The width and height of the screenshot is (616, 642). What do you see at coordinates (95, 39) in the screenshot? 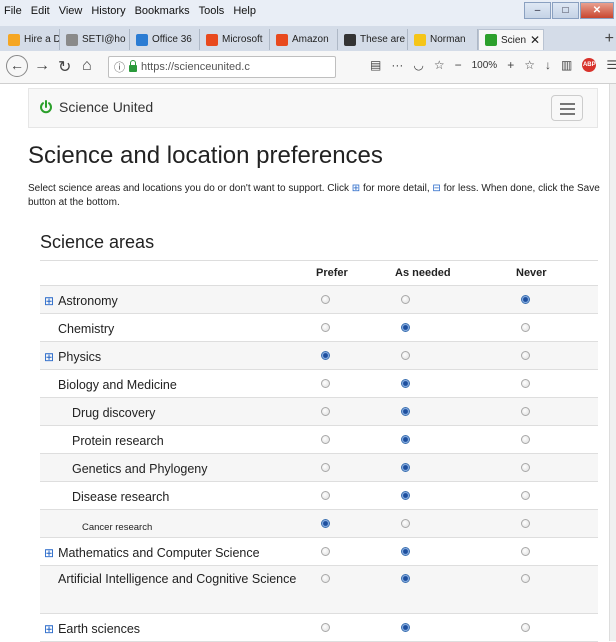
I see `browser-tab: SETI@ho` at bounding box center [95, 39].